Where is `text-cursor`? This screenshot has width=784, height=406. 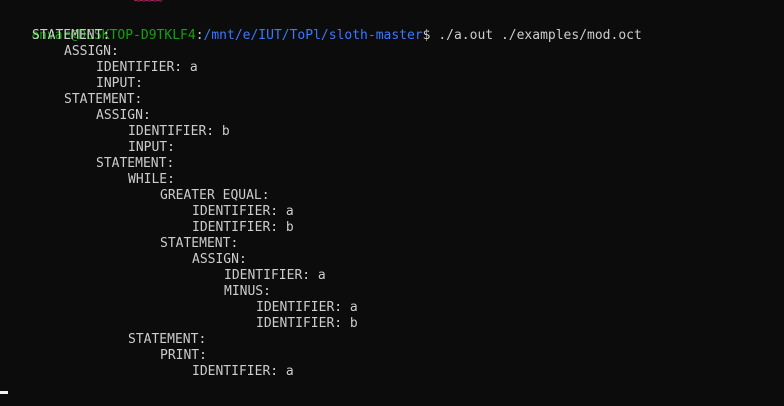 text-cursor is located at coordinates (4, 392).